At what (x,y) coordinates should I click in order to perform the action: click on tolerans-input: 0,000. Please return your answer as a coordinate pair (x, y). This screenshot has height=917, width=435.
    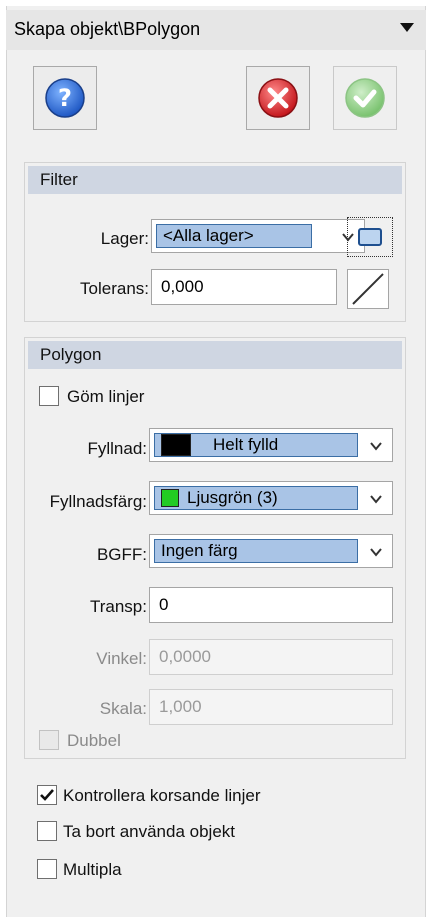
    Looking at the image, I should click on (244, 287).